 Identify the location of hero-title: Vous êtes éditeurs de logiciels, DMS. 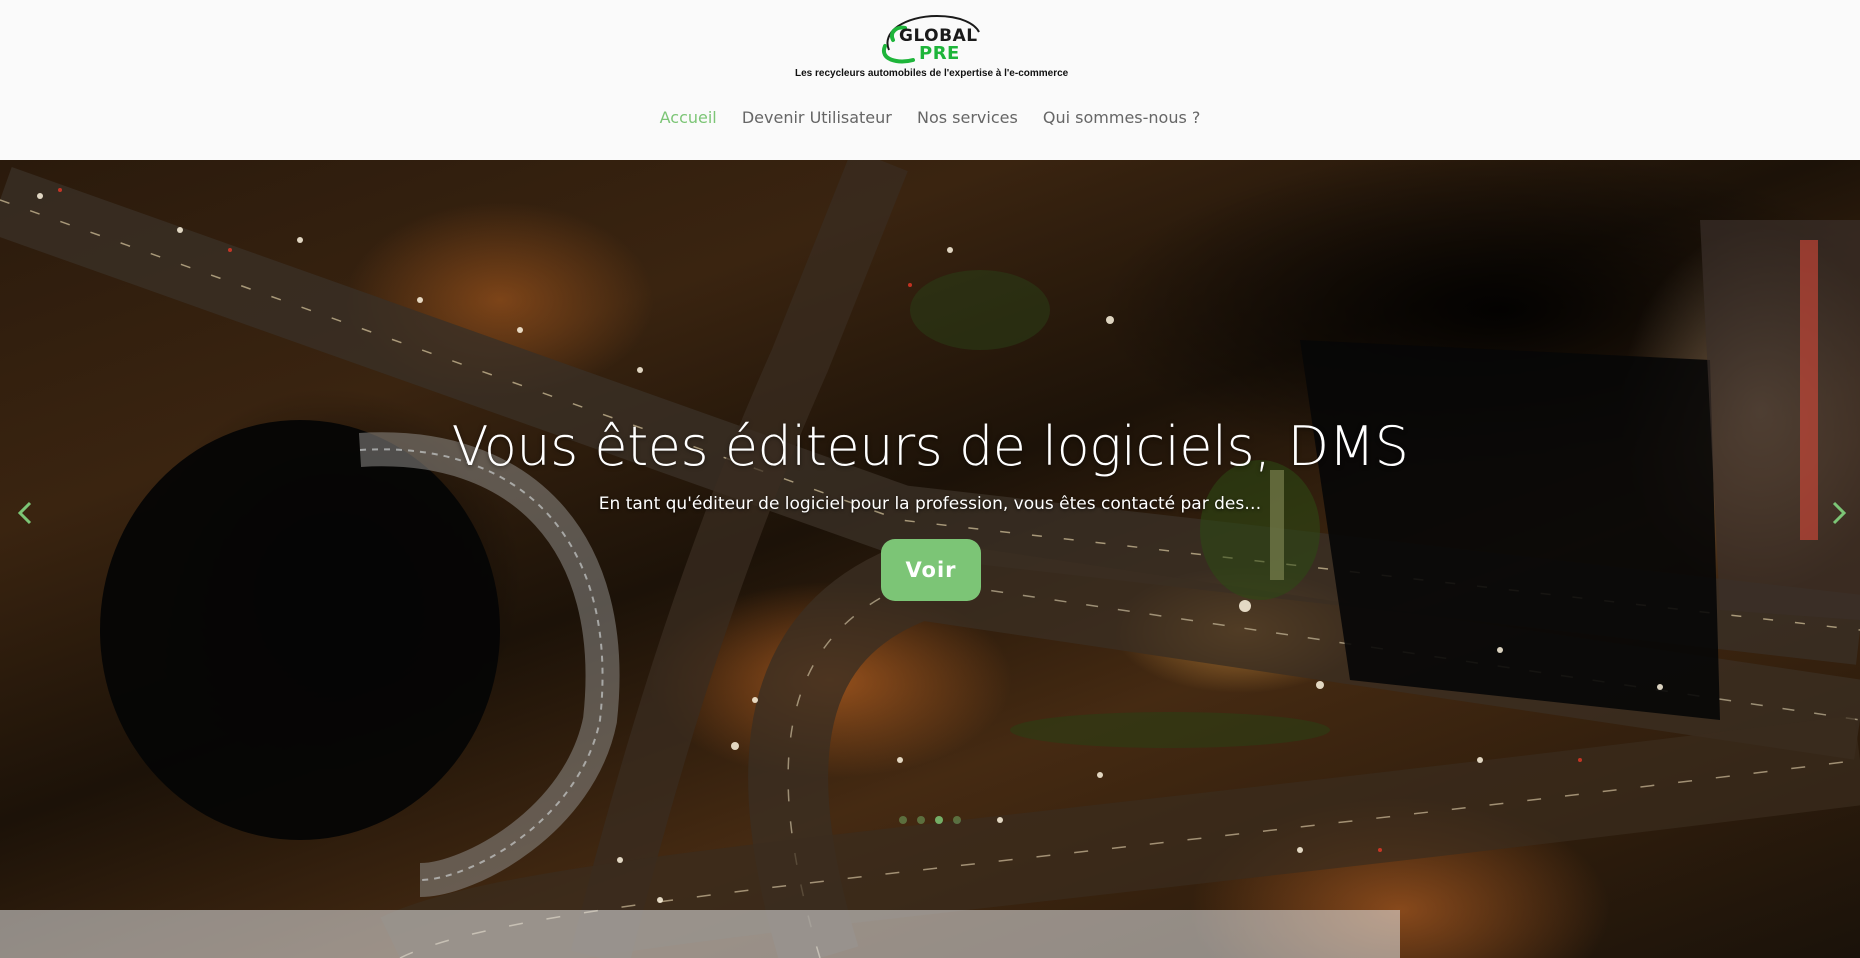
(930, 446).